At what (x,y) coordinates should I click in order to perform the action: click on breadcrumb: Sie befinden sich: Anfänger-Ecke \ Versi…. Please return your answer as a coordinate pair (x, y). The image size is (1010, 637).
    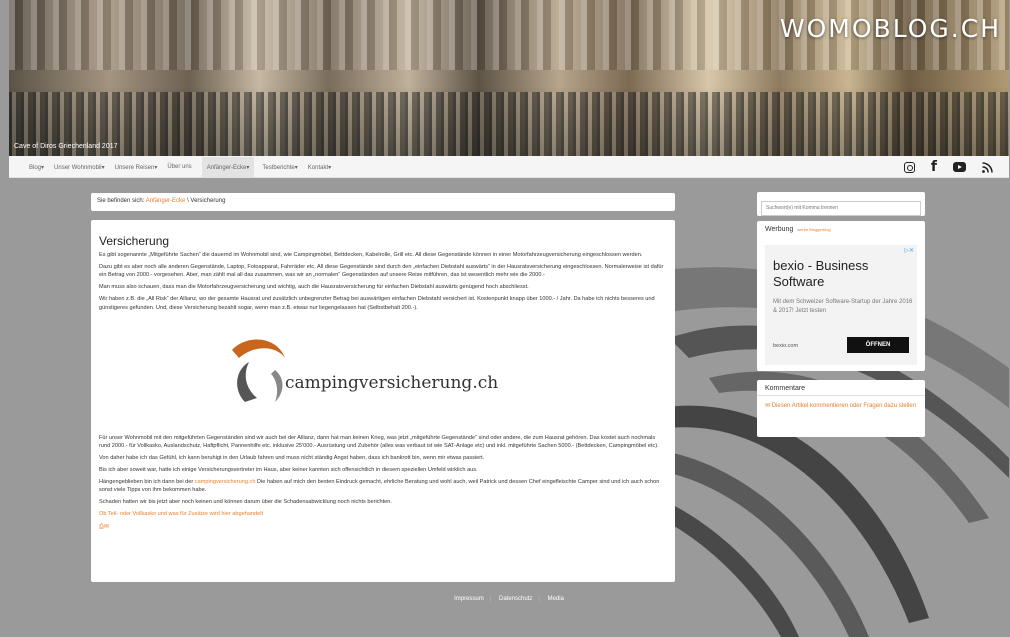
    Looking at the image, I should click on (383, 202).